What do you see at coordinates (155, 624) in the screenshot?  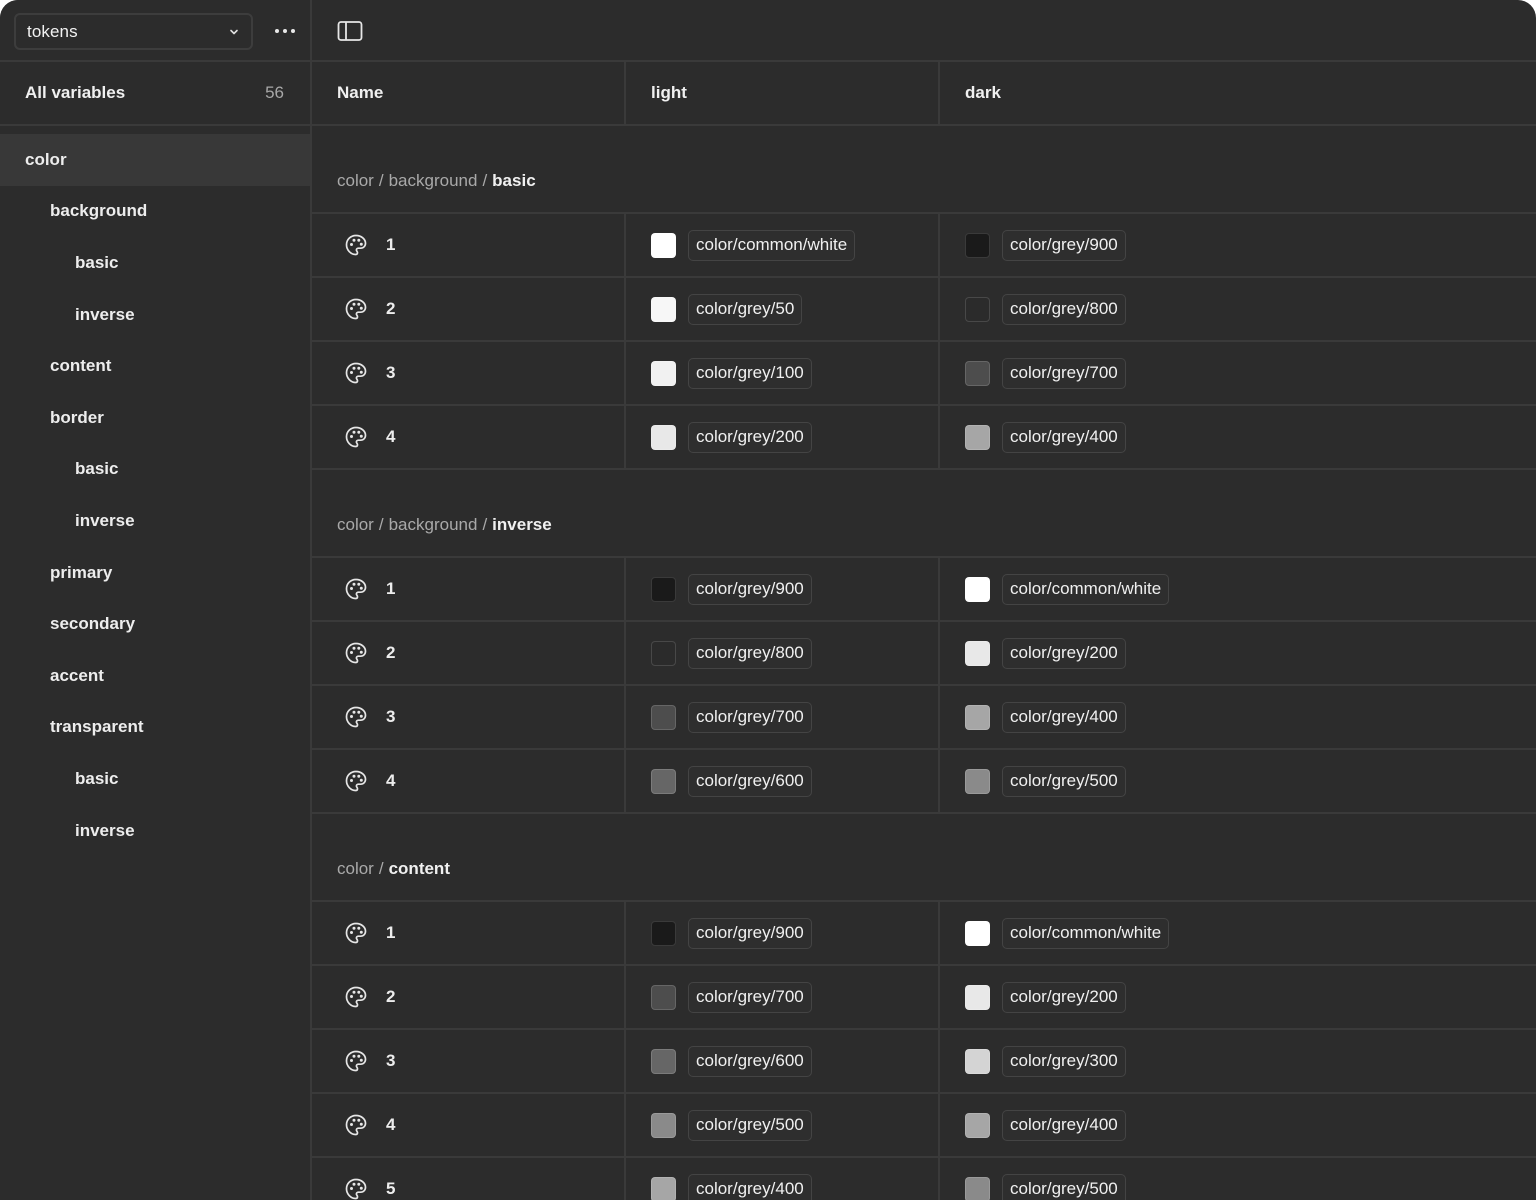 I see `sidebar-group-secondary: secondary` at bounding box center [155, 624].